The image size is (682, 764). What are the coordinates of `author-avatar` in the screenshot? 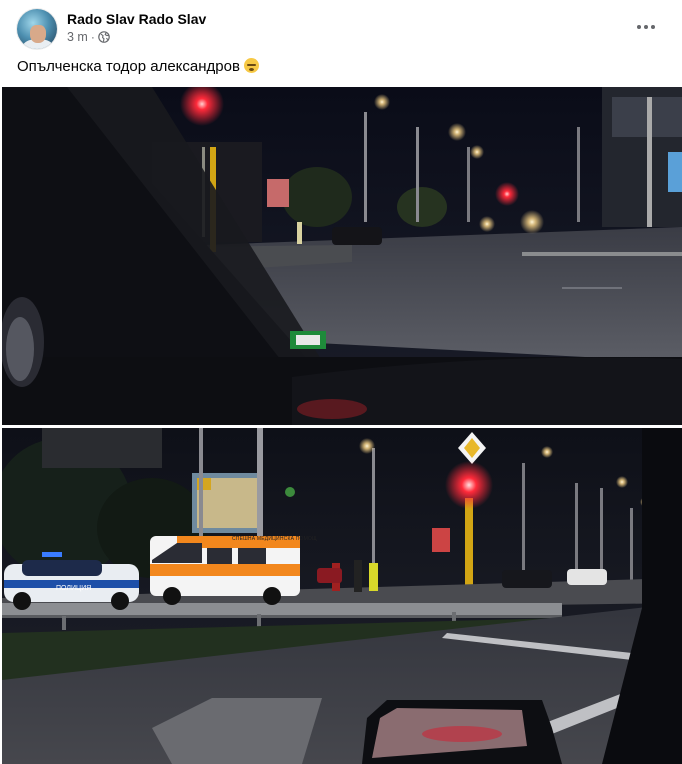 It's located at (37, 29).